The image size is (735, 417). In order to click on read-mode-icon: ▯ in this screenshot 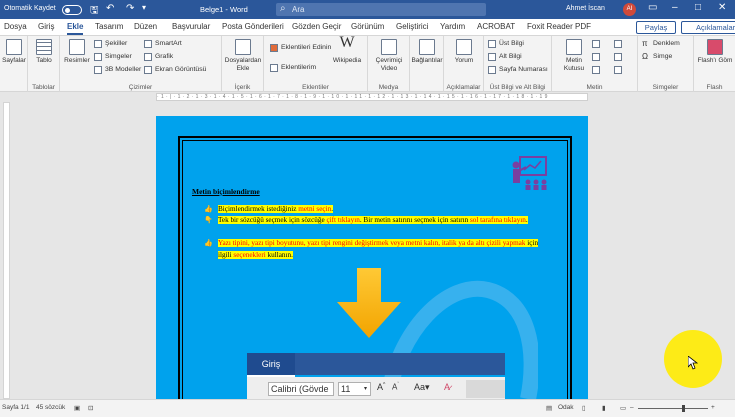, I will do `click(584, 408)`.